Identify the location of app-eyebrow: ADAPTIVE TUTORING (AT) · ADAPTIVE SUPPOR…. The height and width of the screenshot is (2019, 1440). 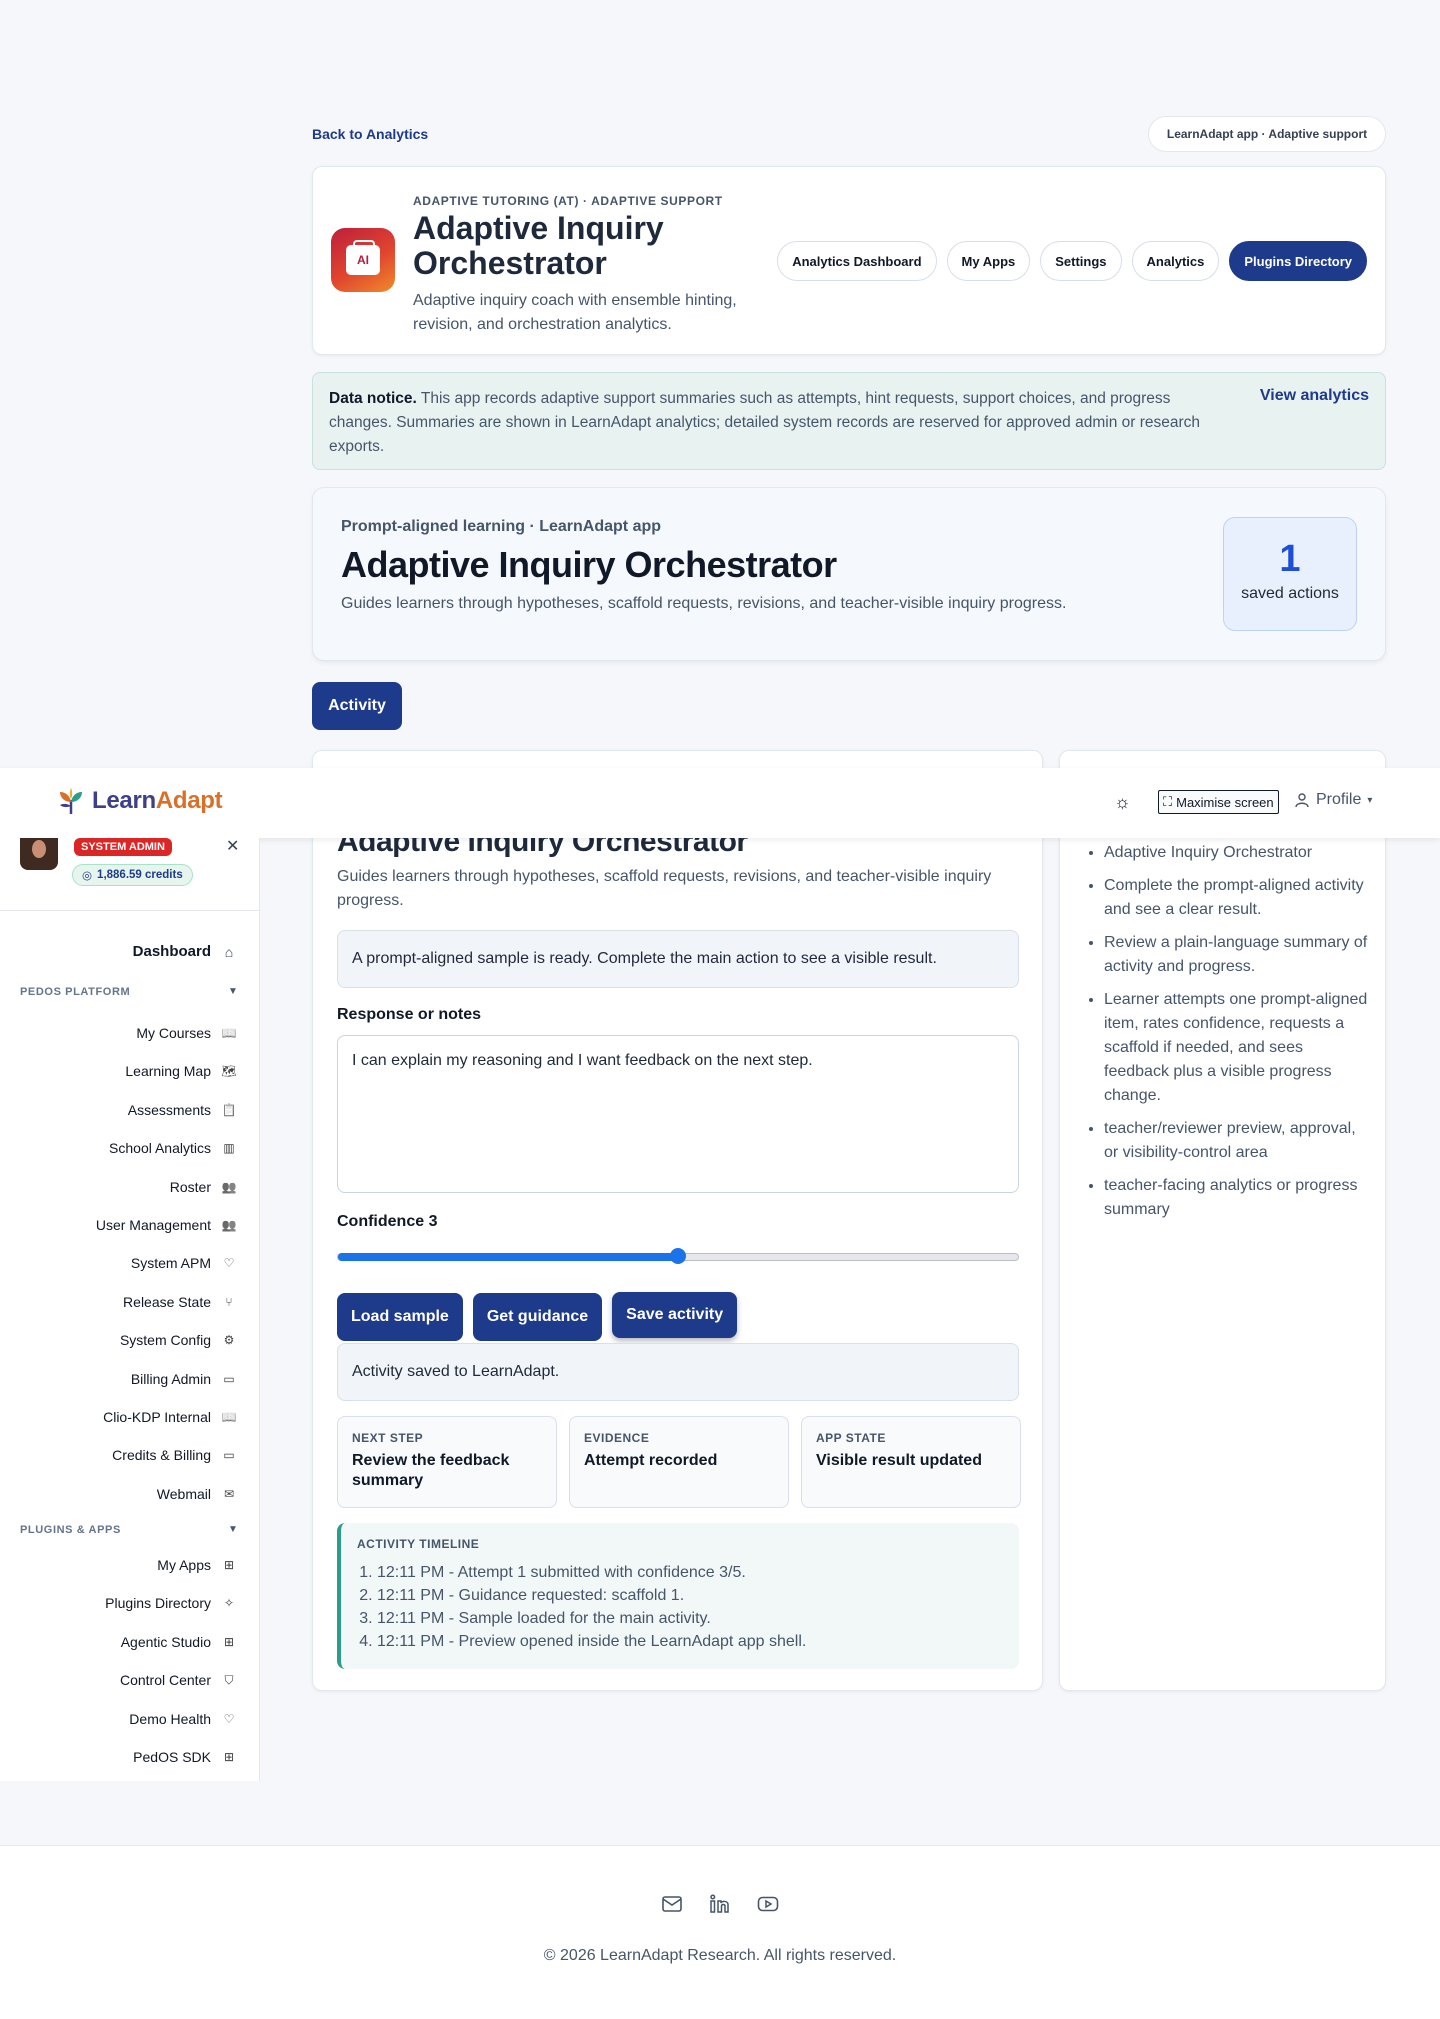
(568, 201).